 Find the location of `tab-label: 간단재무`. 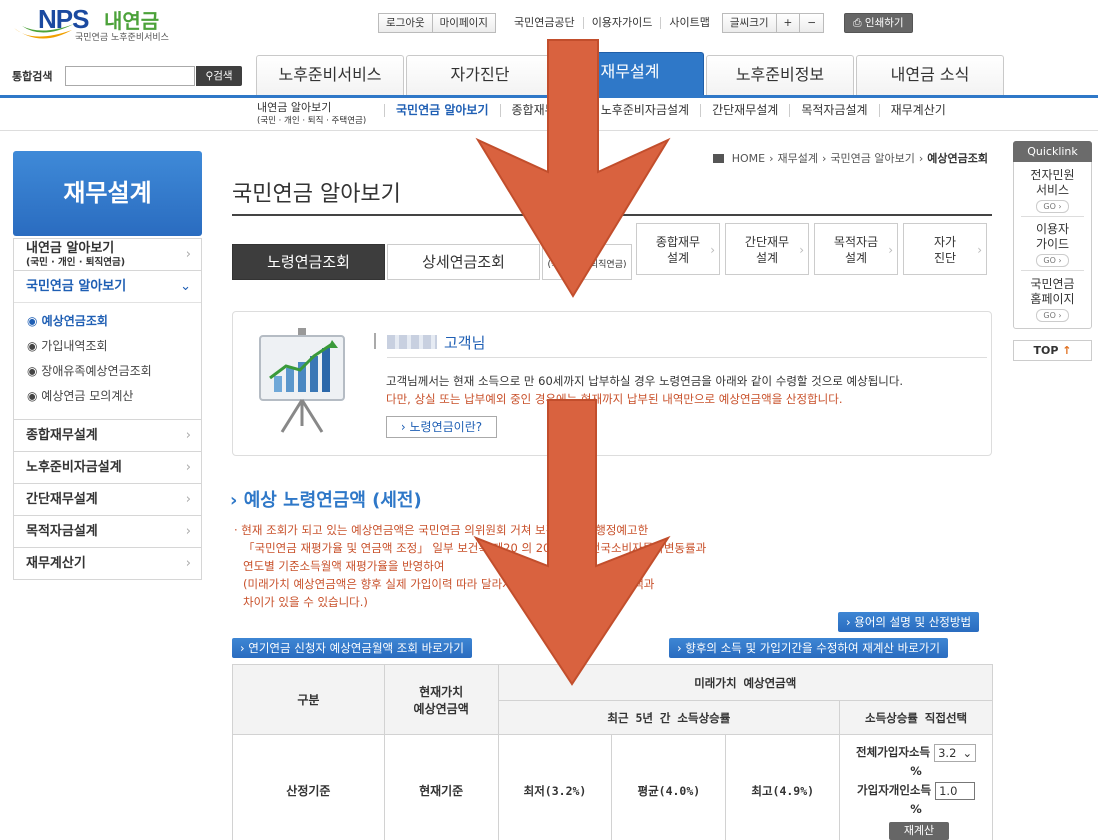

tab-label: 간단재무 is located at coordinates (767, 242).